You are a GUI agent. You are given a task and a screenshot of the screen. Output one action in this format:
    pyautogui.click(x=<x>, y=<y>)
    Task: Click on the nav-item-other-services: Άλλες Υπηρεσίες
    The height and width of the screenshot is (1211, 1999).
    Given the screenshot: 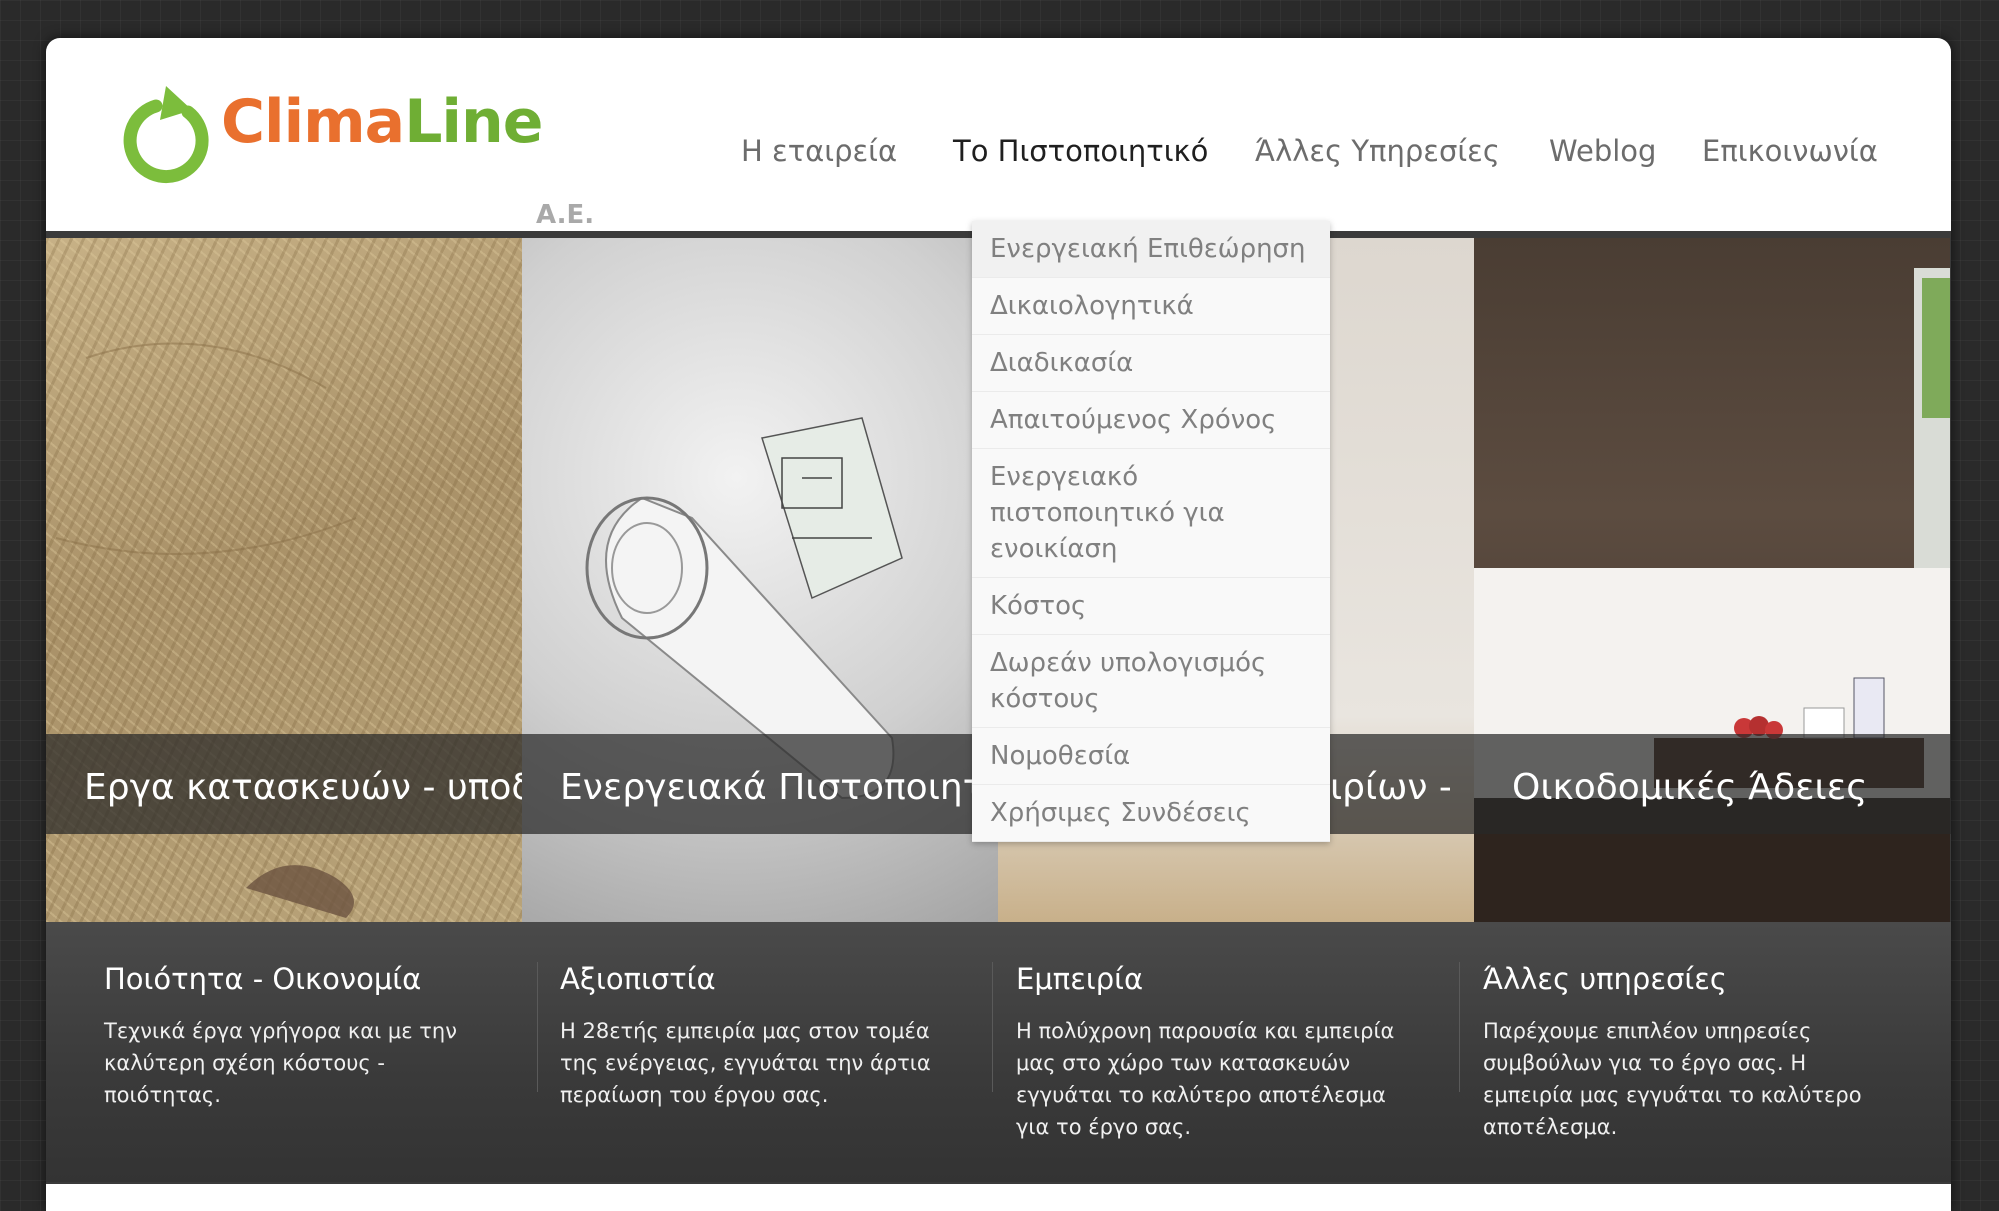 What is the action you would take?
    pyautogui.click(x=1377, y=151)
    